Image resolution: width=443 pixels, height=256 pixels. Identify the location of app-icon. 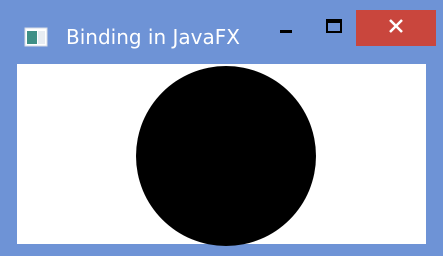
(36, 37).